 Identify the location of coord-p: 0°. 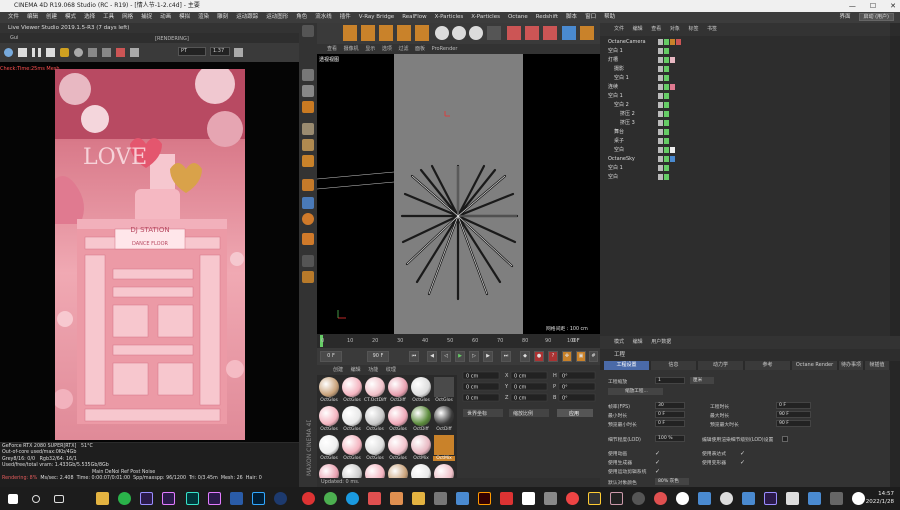
(565, 388).